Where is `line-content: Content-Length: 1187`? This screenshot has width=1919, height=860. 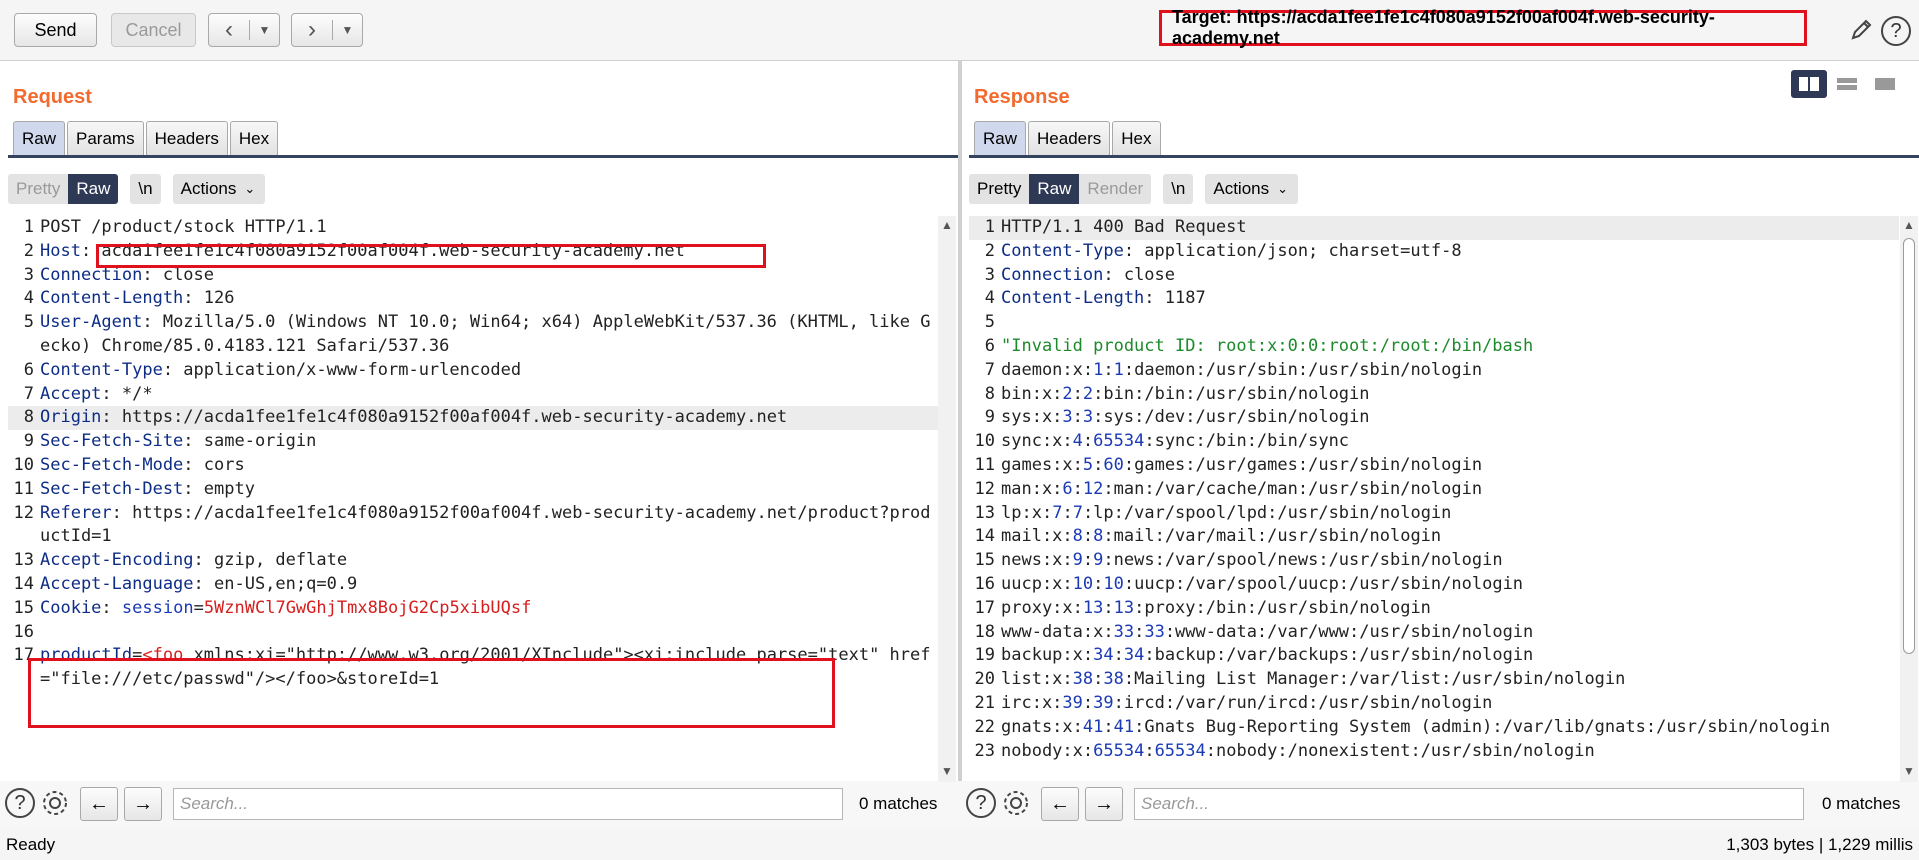
line-content: Content-Length: 1187 is located at coordinates (1450, 299).